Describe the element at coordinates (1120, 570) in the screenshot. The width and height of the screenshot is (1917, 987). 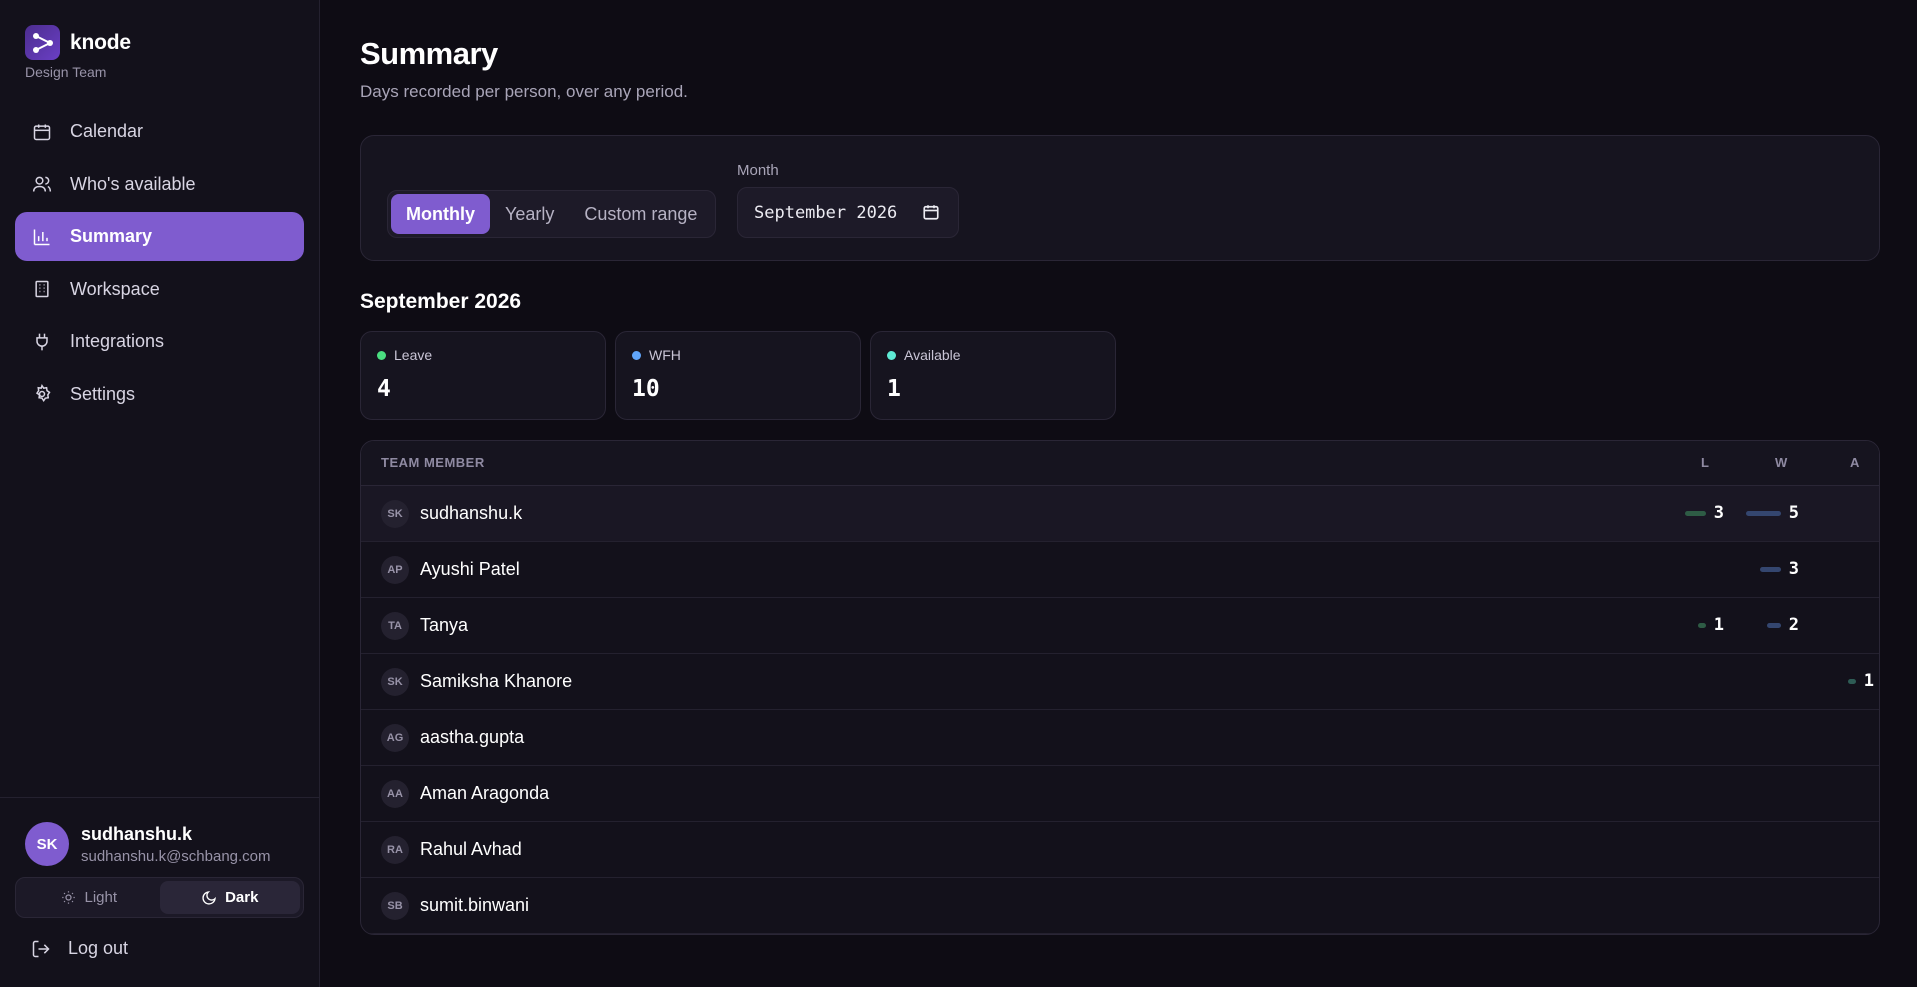
I see `table-row: AP Ayushi Patel 3` at that location.